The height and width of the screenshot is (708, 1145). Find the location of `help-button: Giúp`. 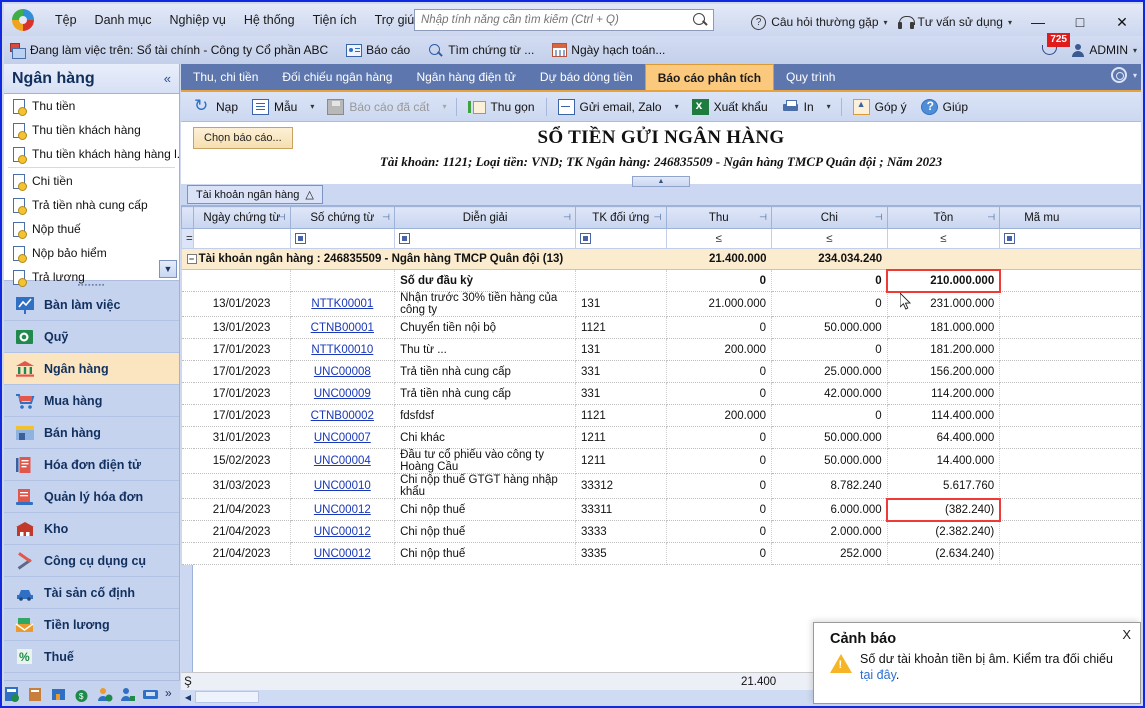

help-button: Giúp is located at coordinates (944, 107).